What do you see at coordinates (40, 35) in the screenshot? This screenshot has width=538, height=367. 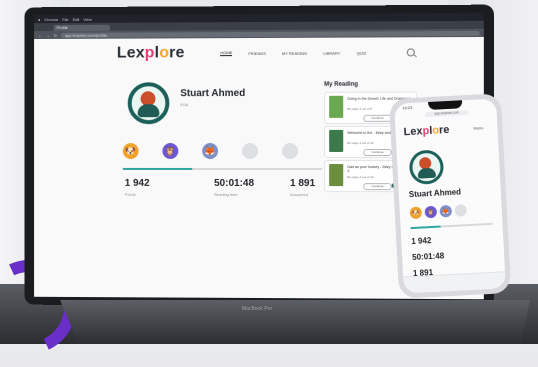 I see `back-icon: ←` at bounding box center [40, 35].